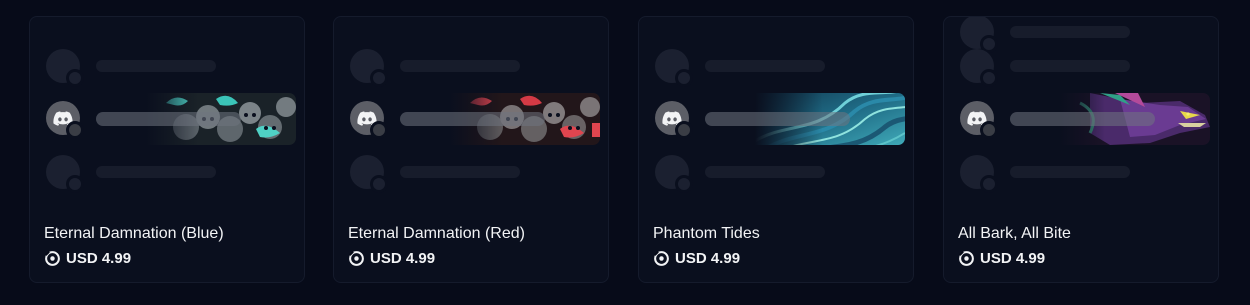 The width and height of the screenshot is (1250, 305). Describe the element at coordinates (134, 233) in the screenshot. I see `item-title: Eternal Damnation (Blue)` at that location.